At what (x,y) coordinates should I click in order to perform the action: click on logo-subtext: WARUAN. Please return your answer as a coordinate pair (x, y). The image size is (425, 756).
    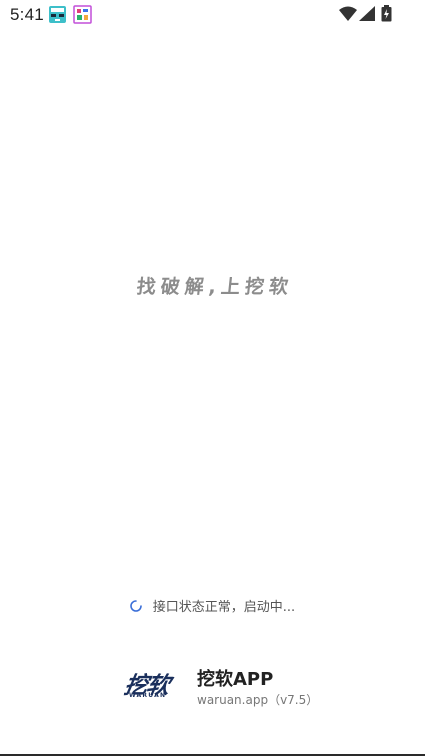
    Looking at the image, I should click on (148, 695).